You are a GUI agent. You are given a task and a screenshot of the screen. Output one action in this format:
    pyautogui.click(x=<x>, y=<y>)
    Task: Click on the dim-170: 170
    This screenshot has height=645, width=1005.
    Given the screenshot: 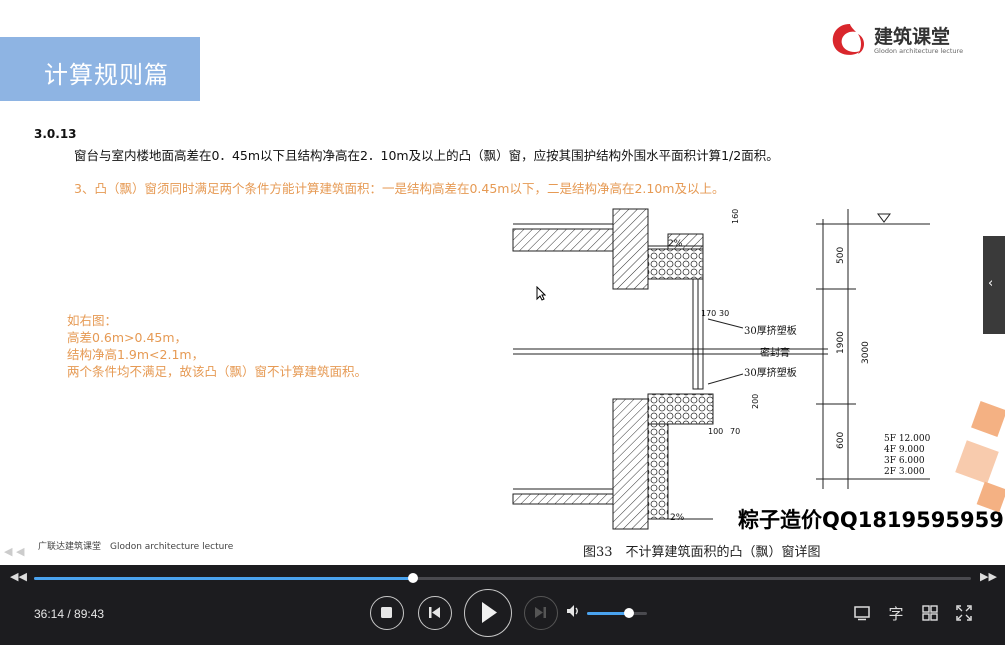 What is the action you would take?
    pyautogui.click(x=708, y=313)
    